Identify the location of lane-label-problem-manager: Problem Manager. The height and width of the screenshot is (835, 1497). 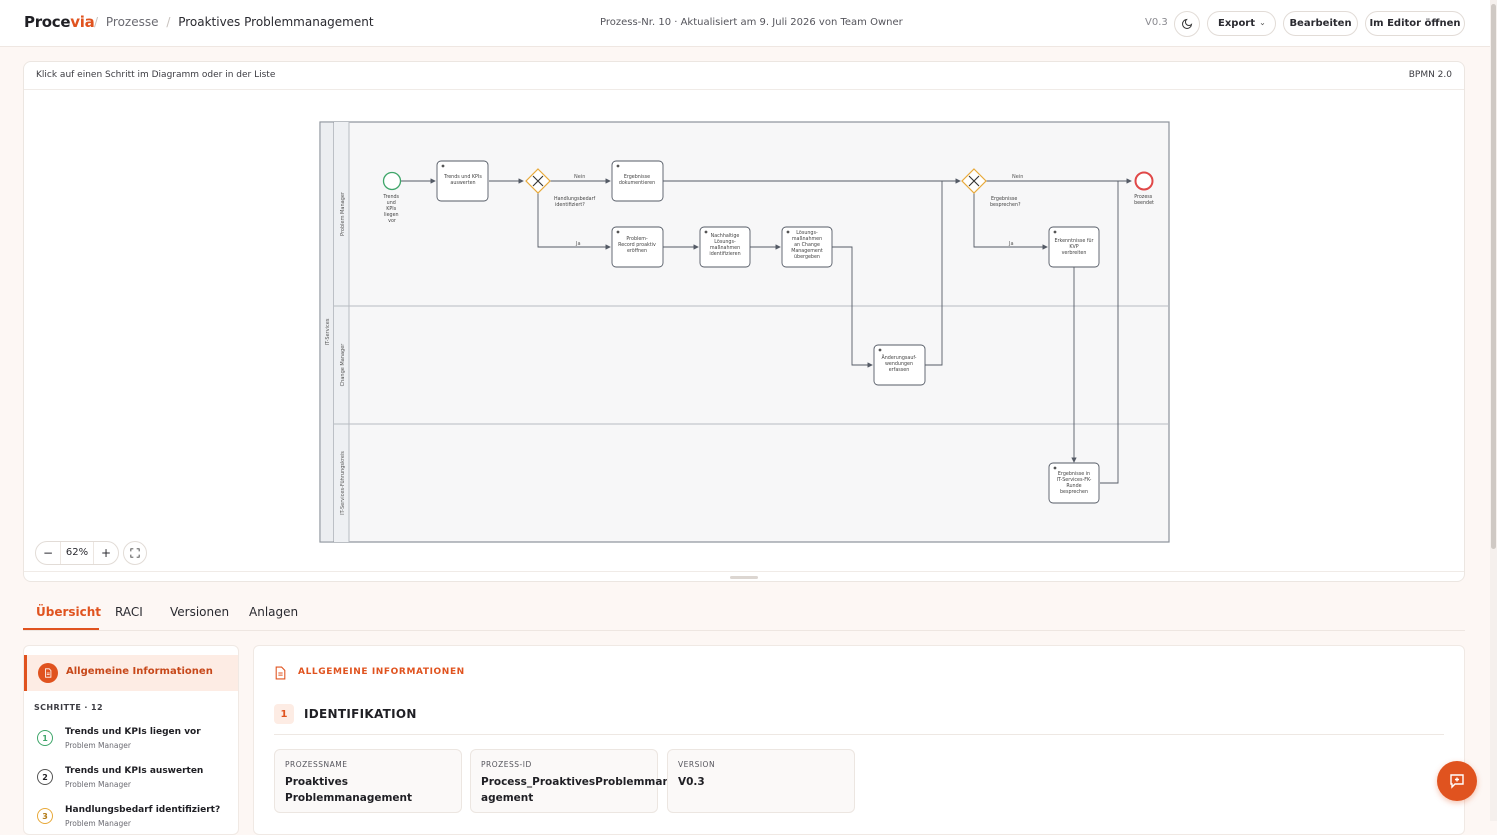
(343, 213).